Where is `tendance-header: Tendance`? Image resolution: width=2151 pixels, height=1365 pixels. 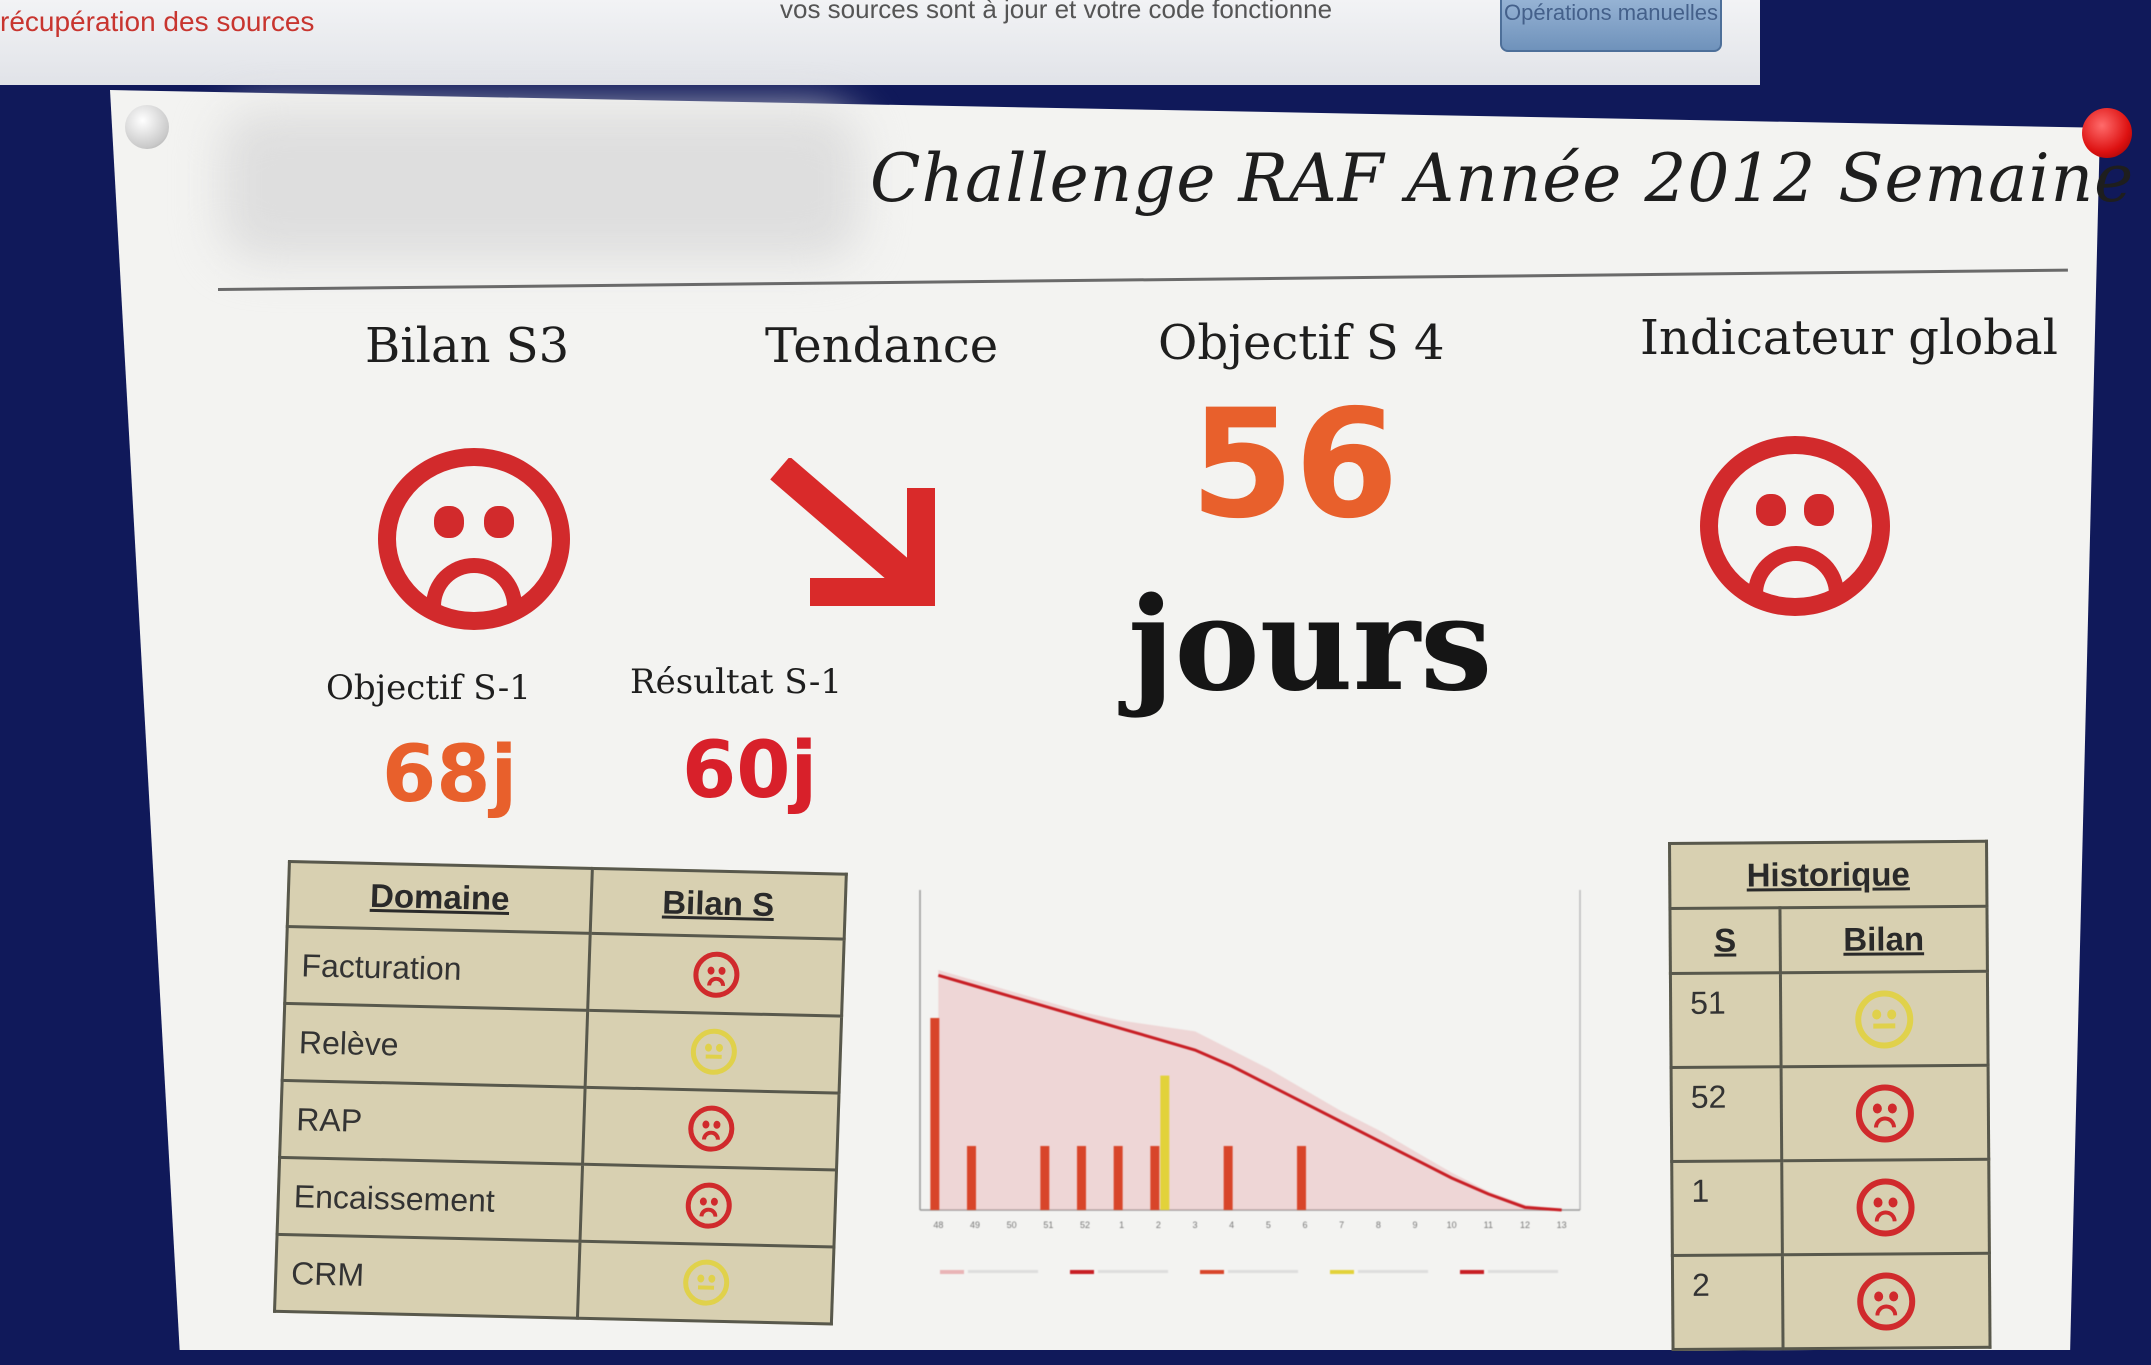
tendance-header: Tendance is located at coordinates (882, 346).